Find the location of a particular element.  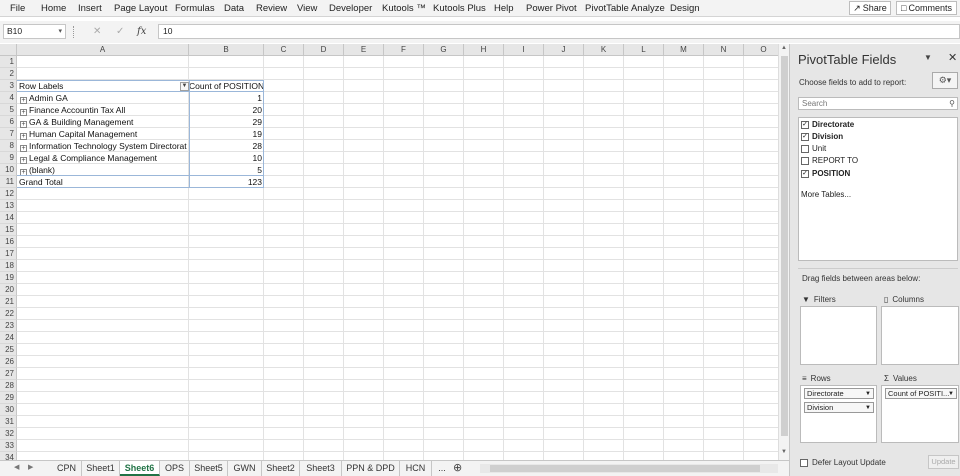

tab-next-icon: ▶ is located at coordinates (30, 467).